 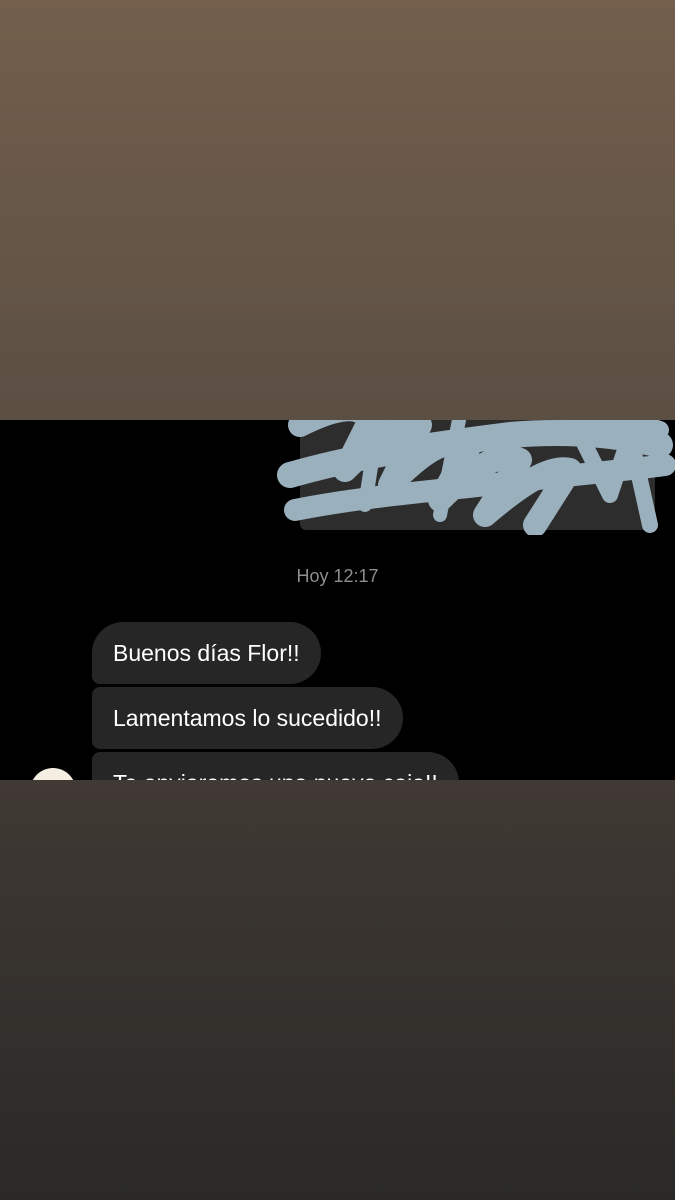 What do you see at coordinates (275, 766) in the screenshot?
I see `message-bubble: Te enviaremos una nueva caja!!` at bounding box center [275, 766].